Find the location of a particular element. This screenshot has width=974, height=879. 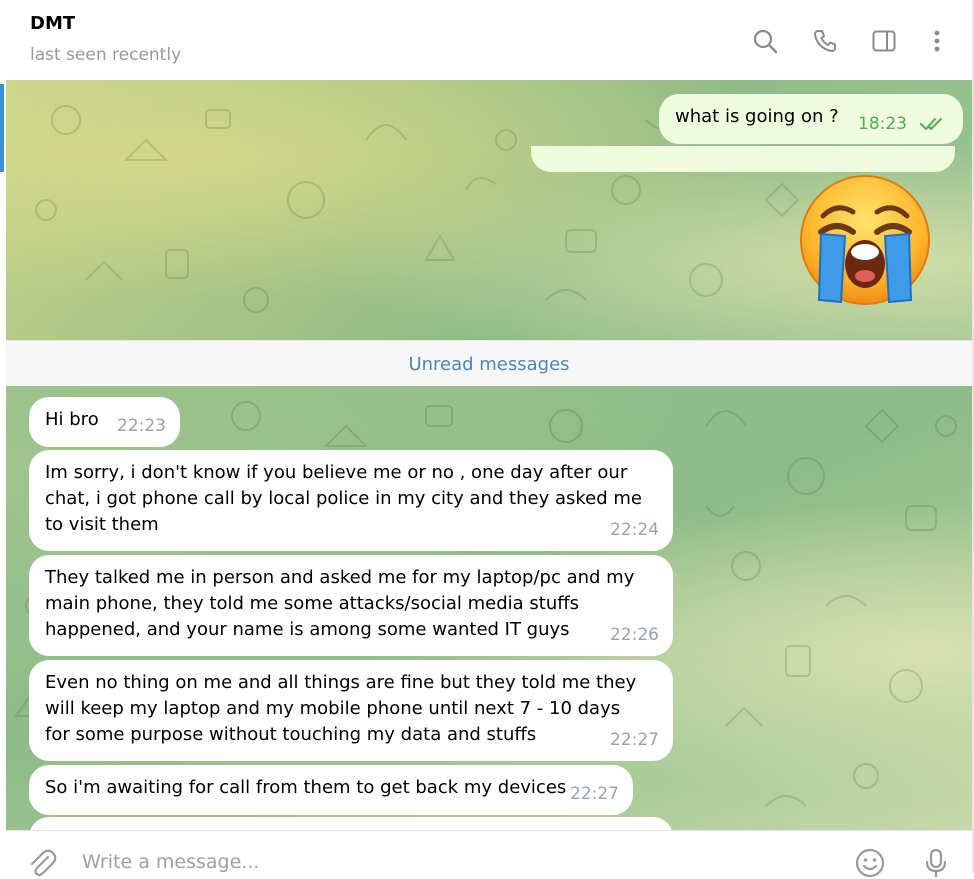

message-time: 18:23 is located at coordinates (882, 124).